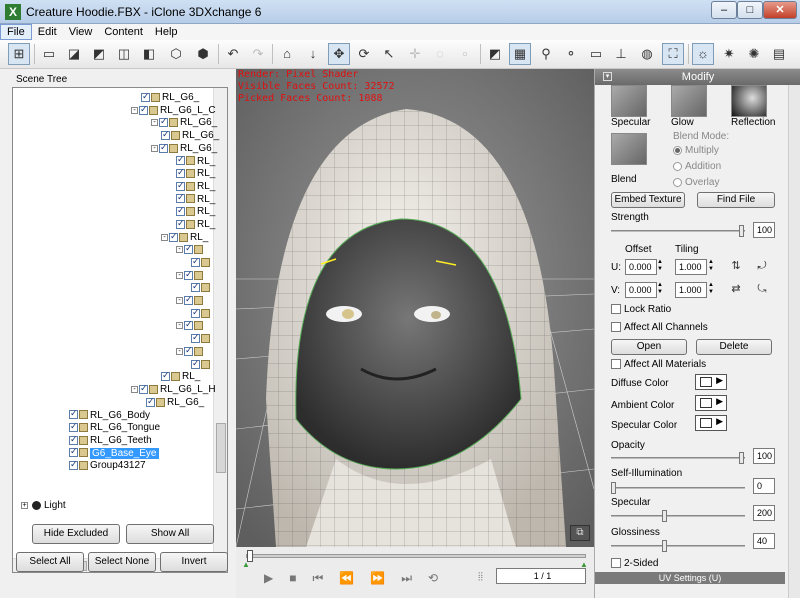 This screenshot has width=800, height=598. What do you see at coordinates (76, 534) in the screenshot?
I see `hide-excluded-button: Hide Excluded` at bounding box center [76, 534].